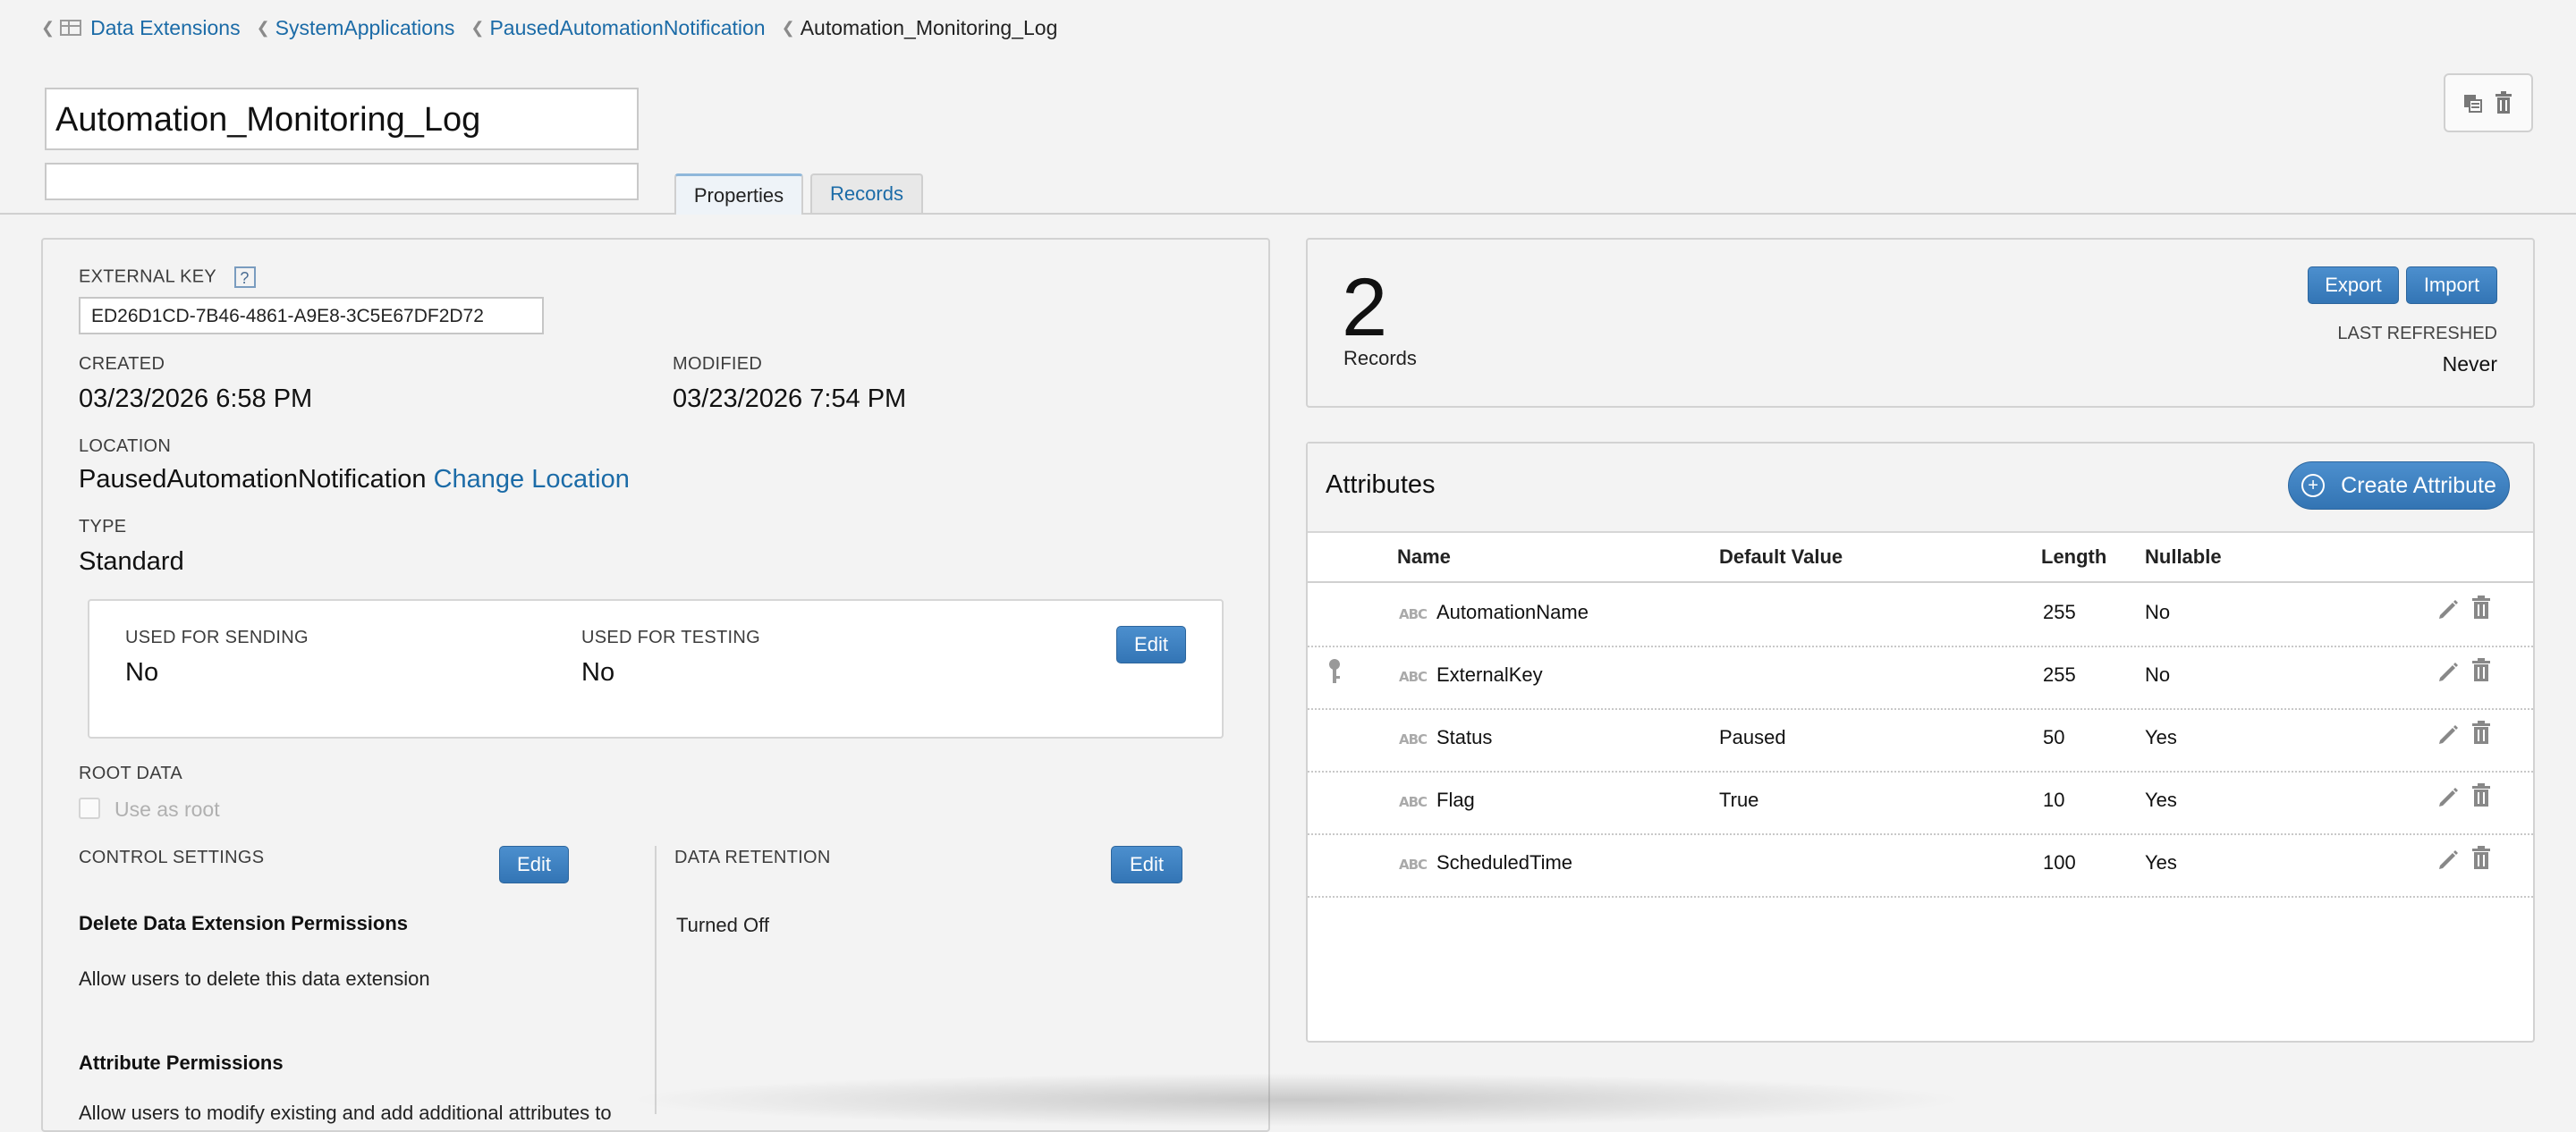 This screenshot has width=2576, height=1132. What do you see at coordinates (534, 864) in the screenshot?
I see `edit-control-settings-button: Edit` at bounding box center [534, 864].